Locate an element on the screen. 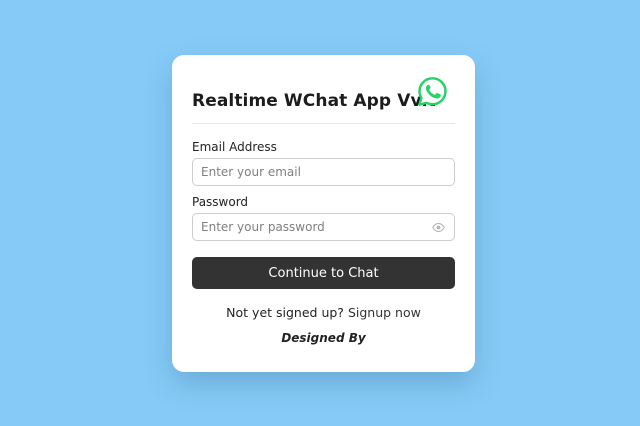 The height and width of the screenshot is (426, 640). designed-by-text: Designed By is located at coordinates (323, 338).